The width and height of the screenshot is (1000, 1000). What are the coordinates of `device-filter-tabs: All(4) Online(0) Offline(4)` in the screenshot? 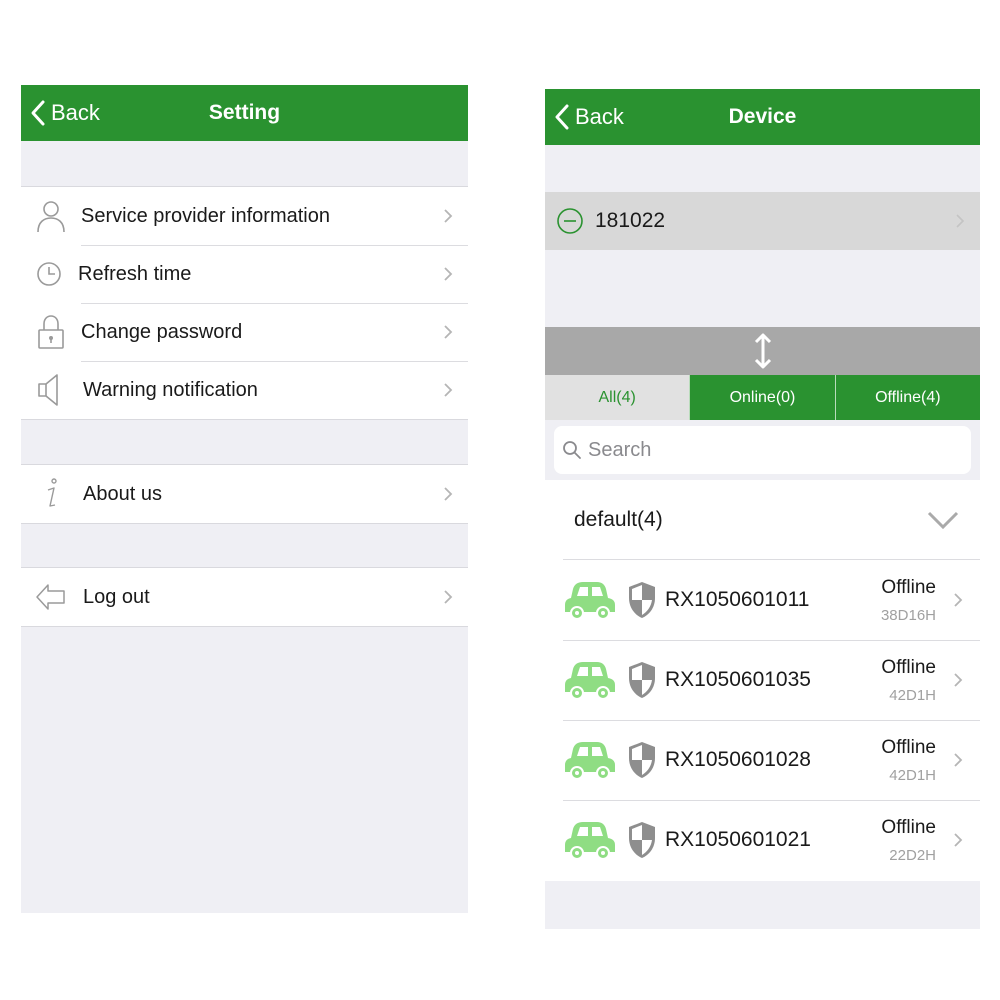 It's located at (762, 397).